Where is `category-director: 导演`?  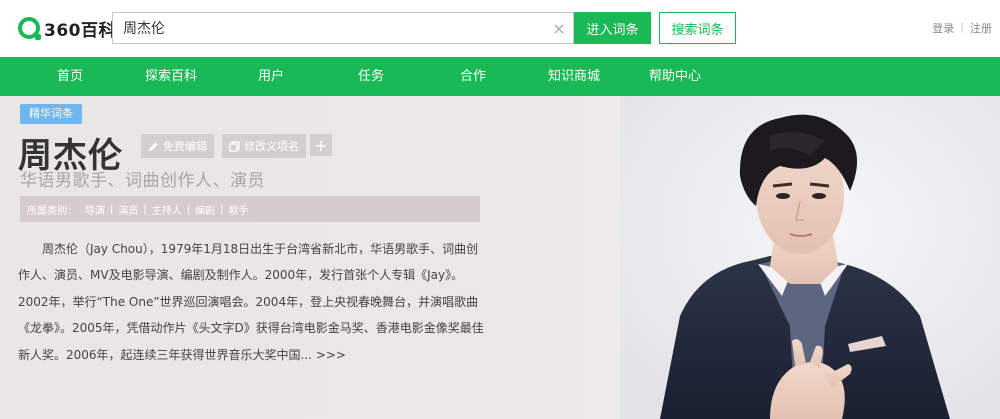 category-director: 导演 is located at coordinates (95, 209).